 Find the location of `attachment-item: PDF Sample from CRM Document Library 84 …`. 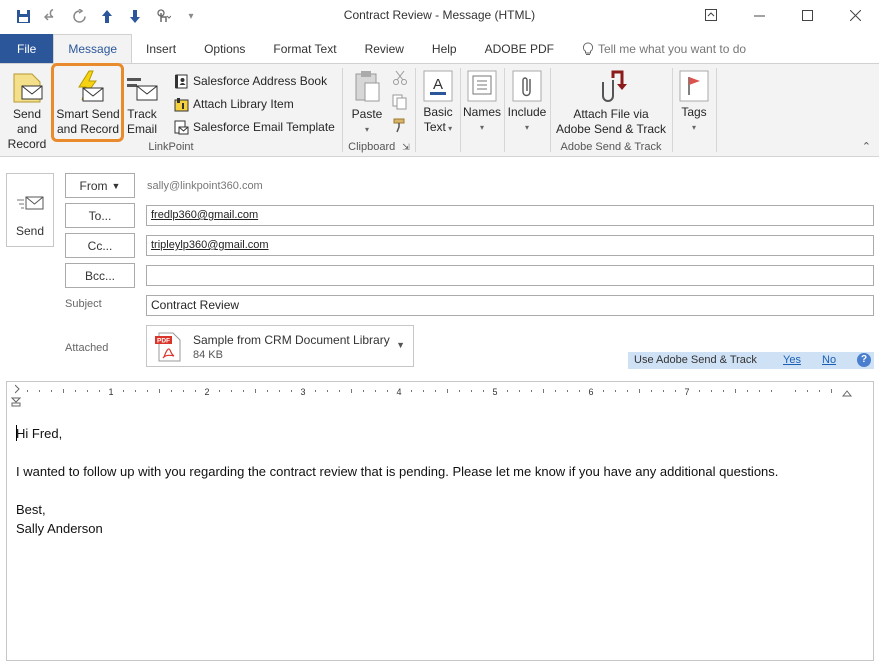

attachment-item: PDF Sample from CRM Document Library 84 … is located at coordinates (280, 346).